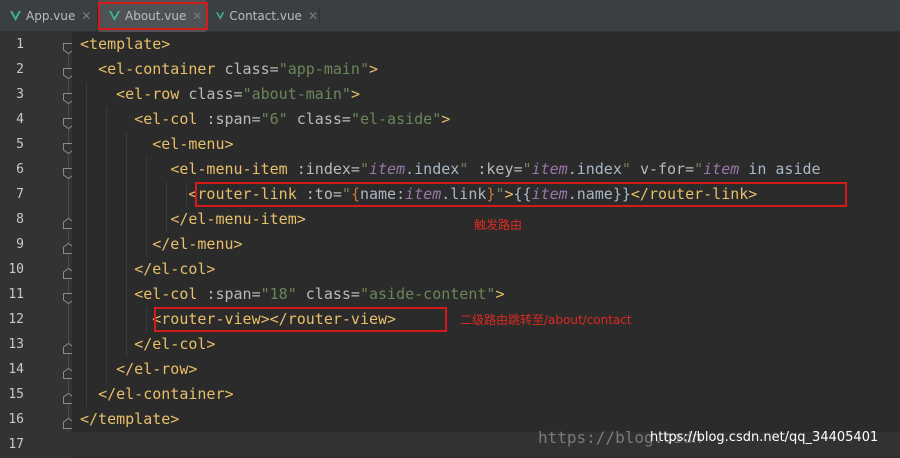 The height and width of the screenshot is (458, 900). What do you see at coordinates (20, 244) in the screenshot?
I see `line-number: 9` at bounding box center [20, 244].